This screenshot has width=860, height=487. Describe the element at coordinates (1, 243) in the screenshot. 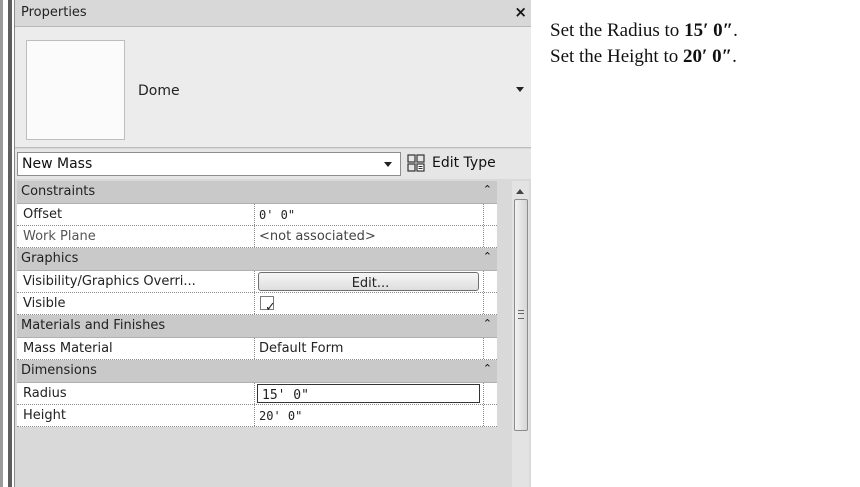

I see `window-frame-left` at that location.